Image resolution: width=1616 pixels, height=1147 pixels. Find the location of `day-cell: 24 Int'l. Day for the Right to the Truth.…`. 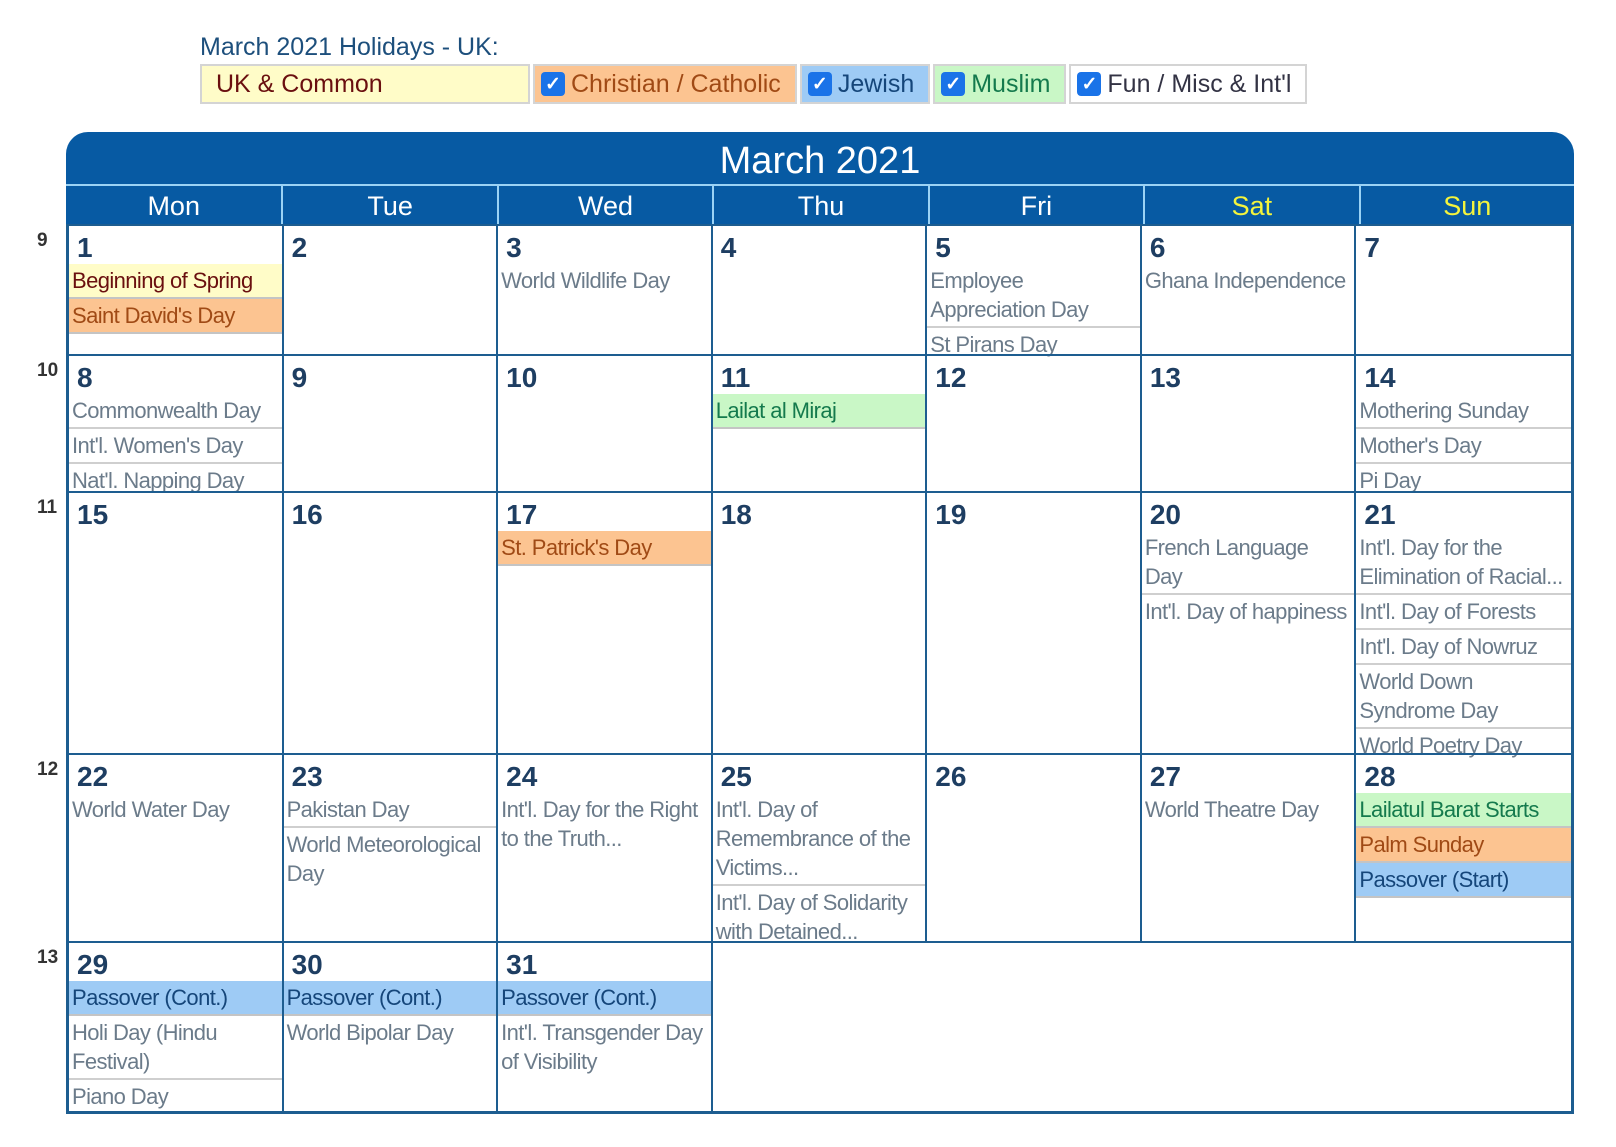

day-cell: 24 Int'l. Day for the Right to the Truth.… is located at coordinates (605, 847).